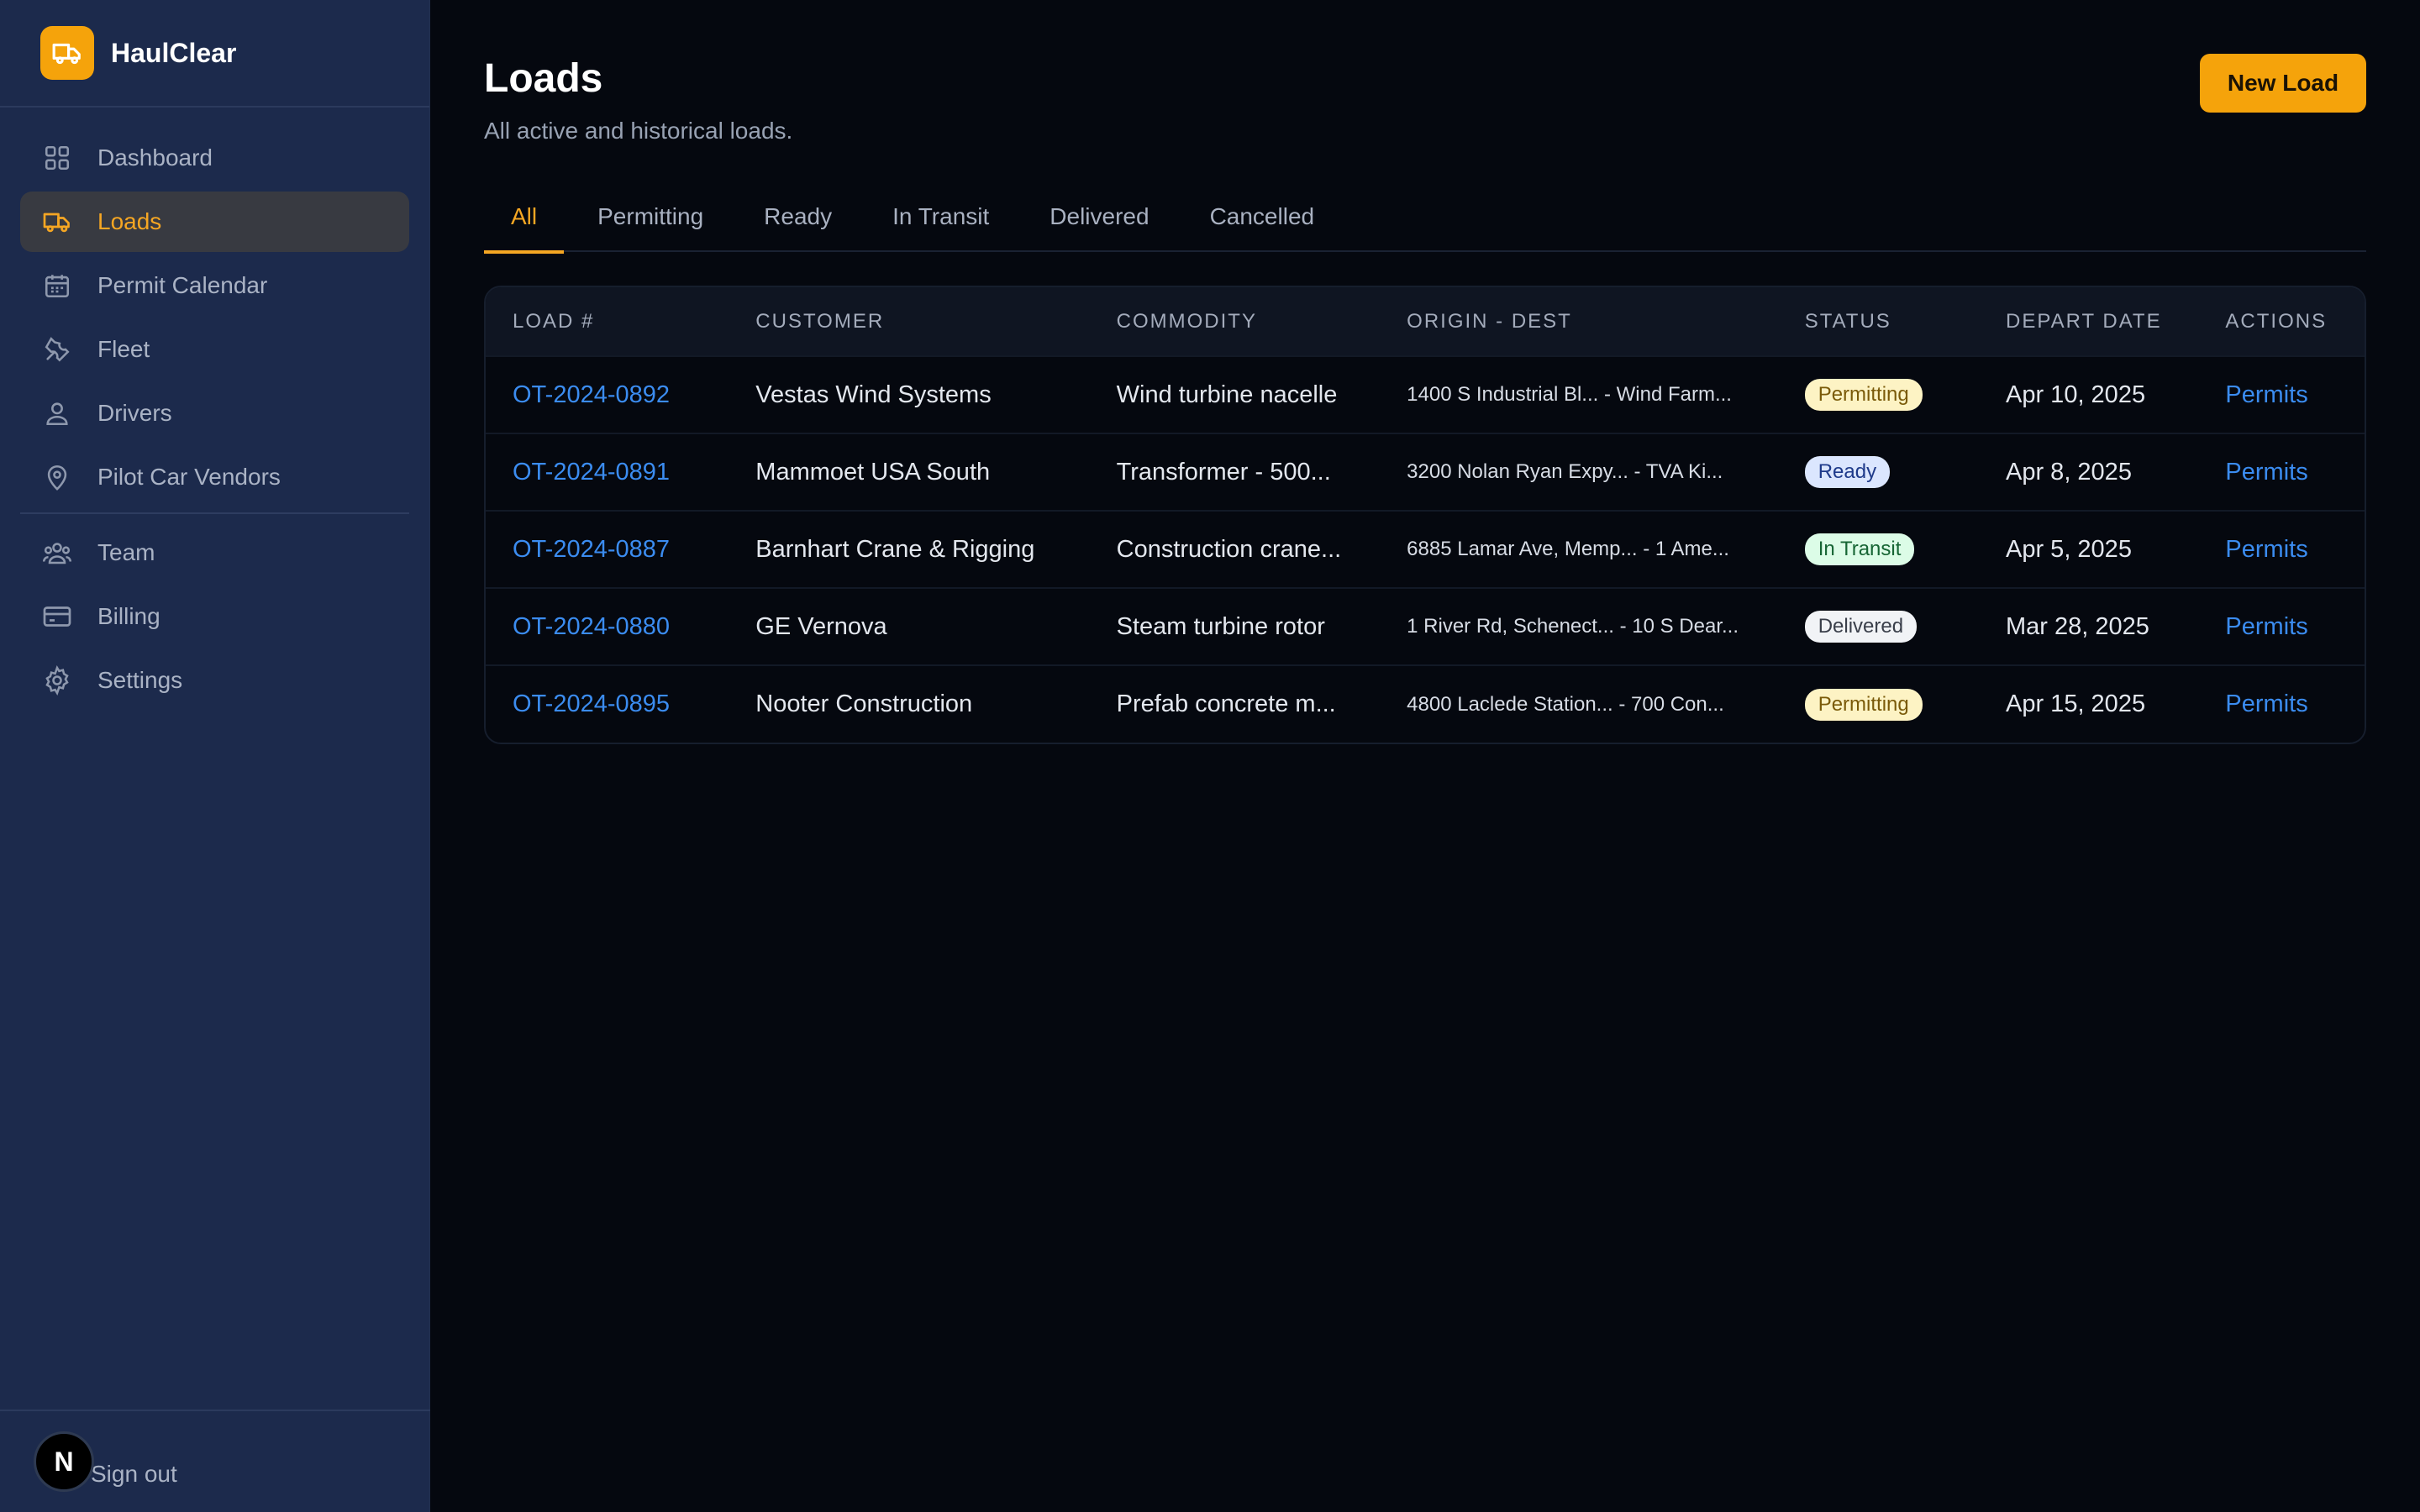 The width and height of the screenshot is (2420, 1512). I want to click on brand: HaulClear, so click(214, 54).